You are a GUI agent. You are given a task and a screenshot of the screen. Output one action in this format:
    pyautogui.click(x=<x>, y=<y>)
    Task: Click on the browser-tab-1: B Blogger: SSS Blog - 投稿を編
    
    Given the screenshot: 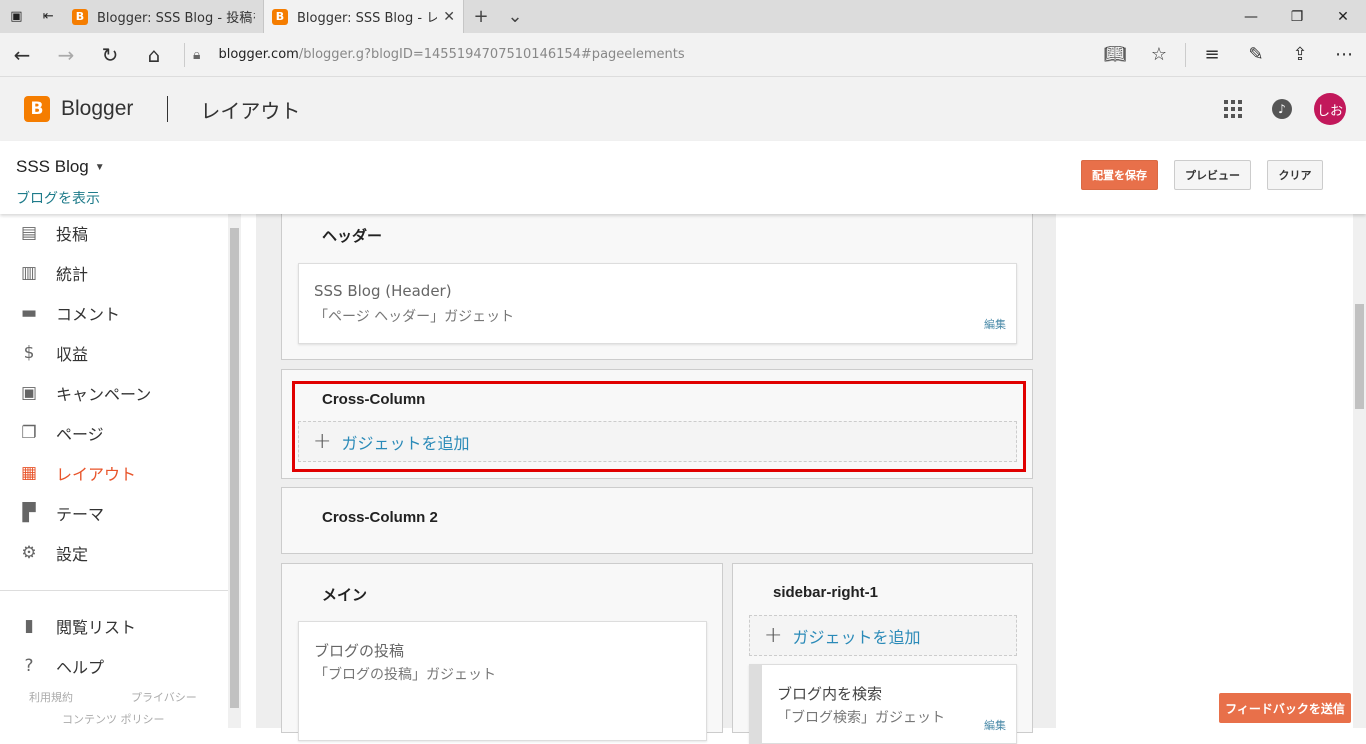 What is the action you would take?
    pyautogui.click(x=164, y=16)
    